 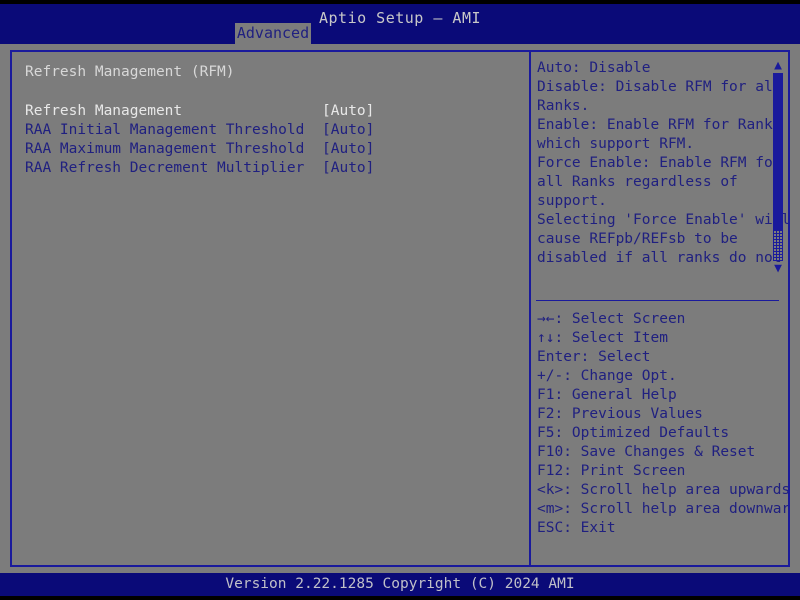 I want to click on help-line: Force Enable: Enable RFM for, so click(x=659, y=163).